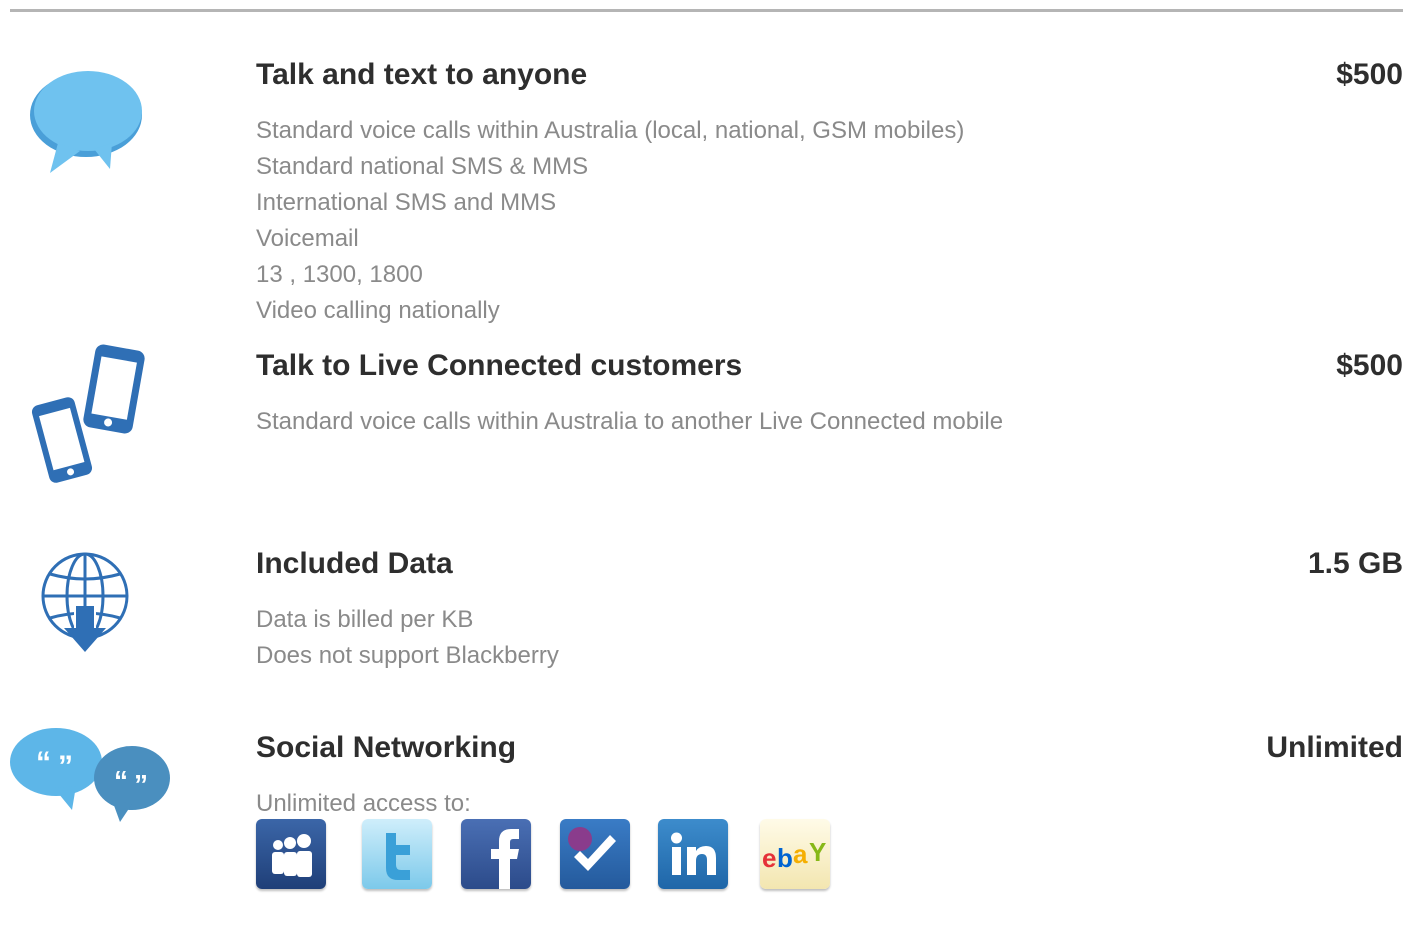 The image size is (1418, 938). I want to click on facebook-icon, so click(496, 854).